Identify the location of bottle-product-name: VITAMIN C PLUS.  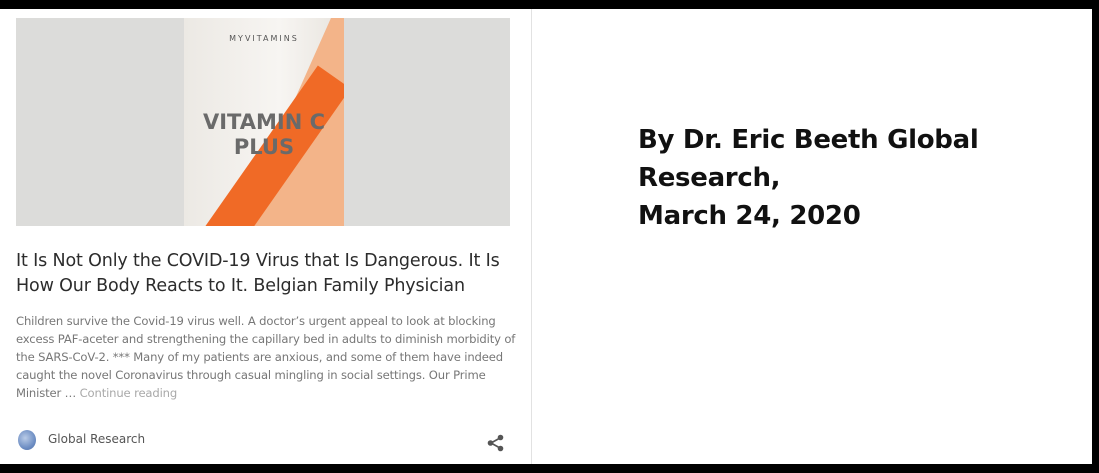
(264, 135).